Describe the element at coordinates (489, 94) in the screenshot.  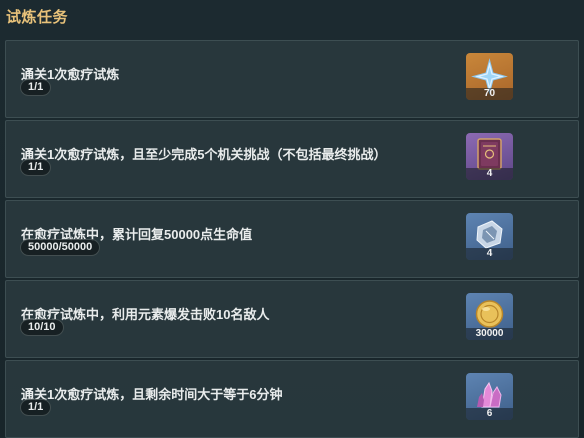
I see `reward-count: 70` at that location.